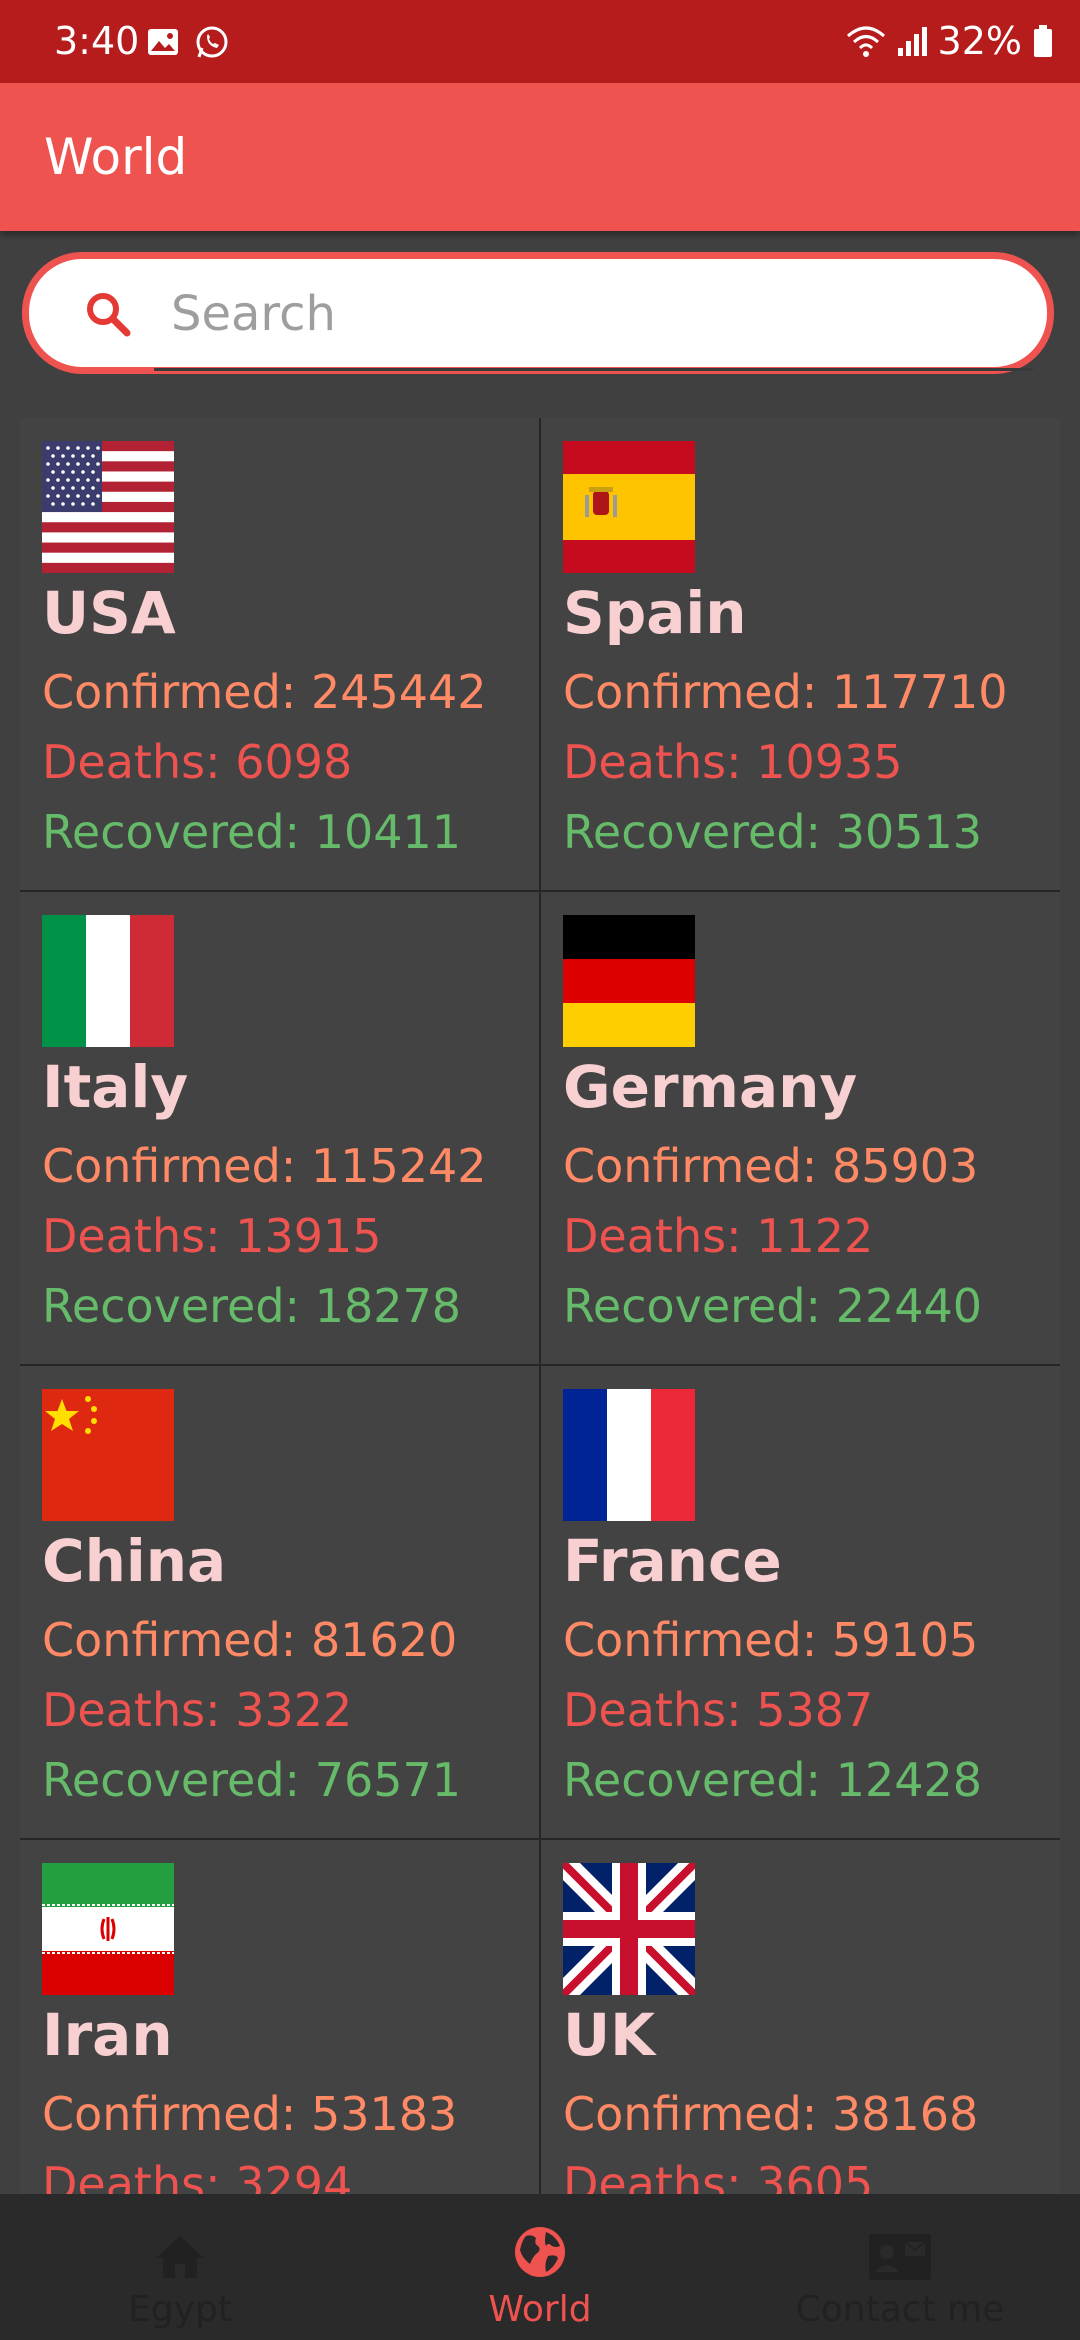  I want to click on search-input, so click(601, 314).